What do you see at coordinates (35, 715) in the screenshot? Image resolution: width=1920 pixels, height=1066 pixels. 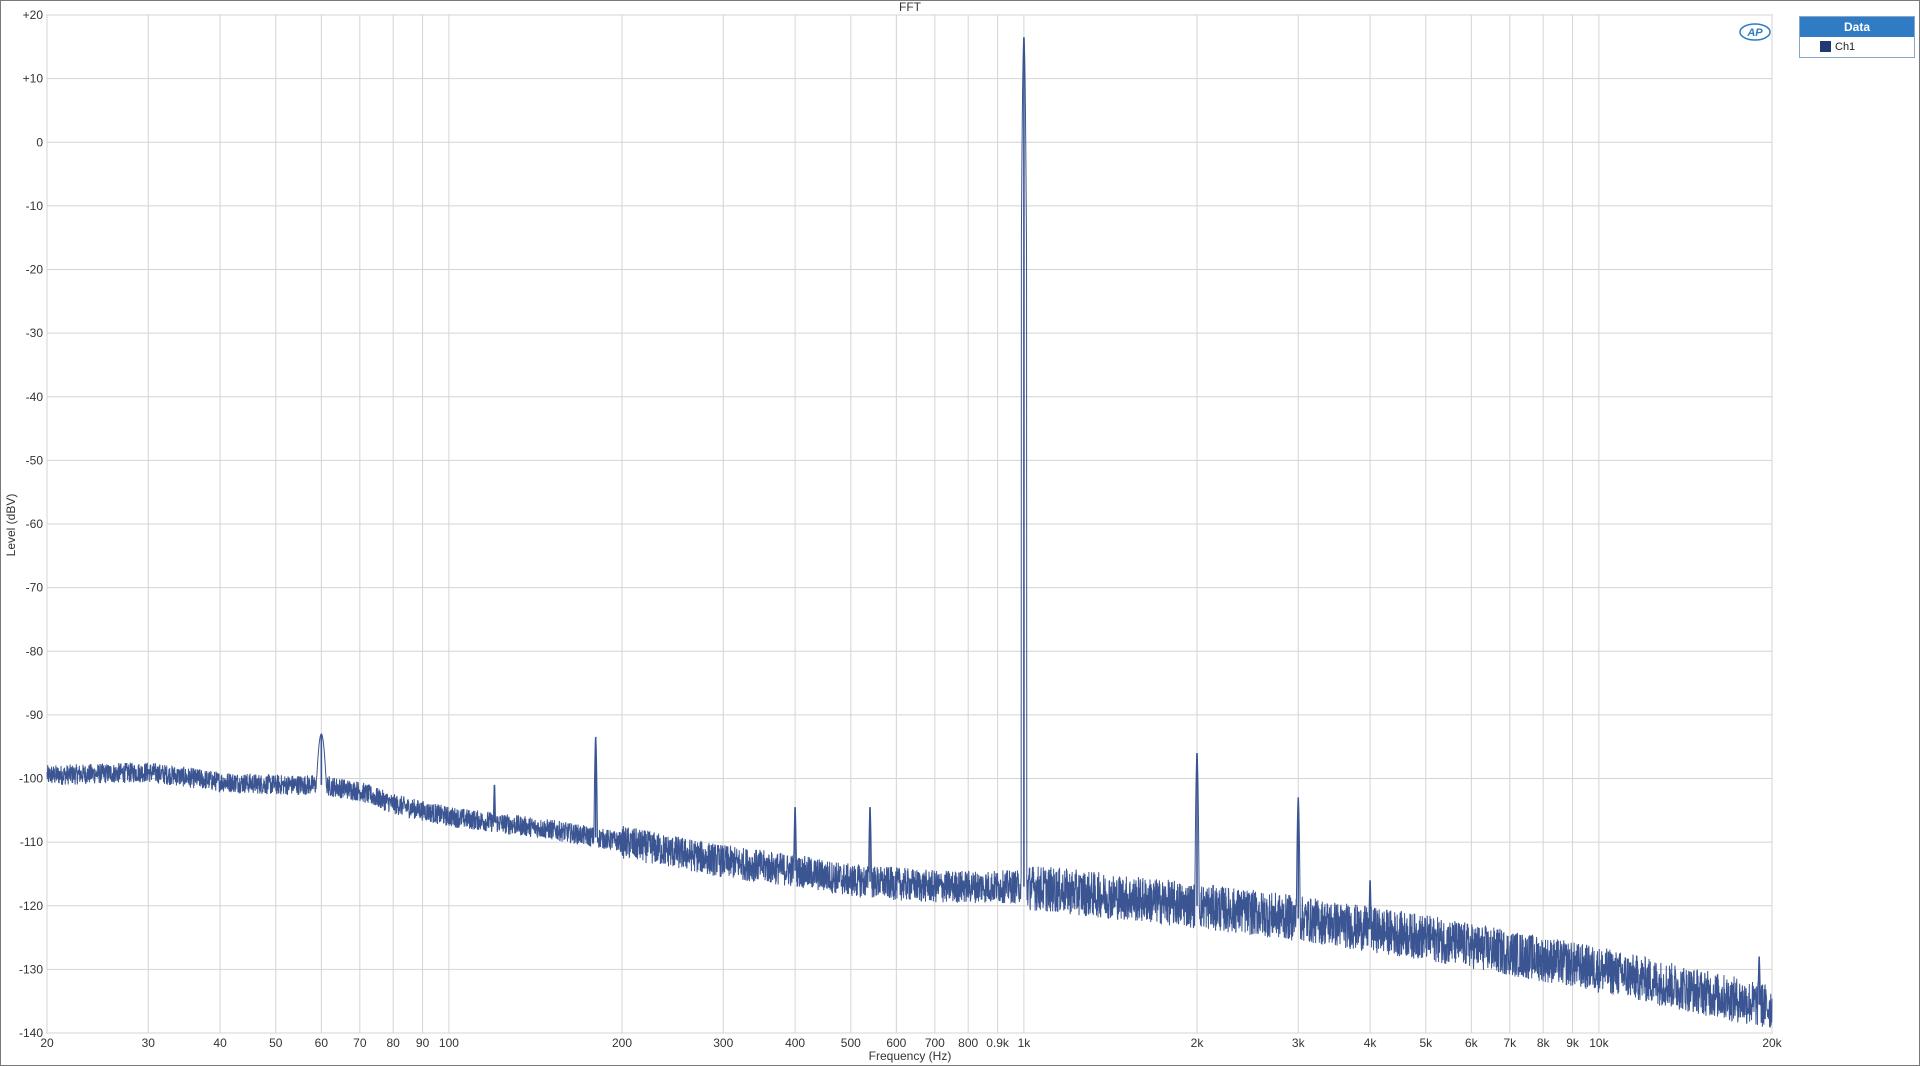 I see `y-tick-label: -90` at bounding box center [35, 715].